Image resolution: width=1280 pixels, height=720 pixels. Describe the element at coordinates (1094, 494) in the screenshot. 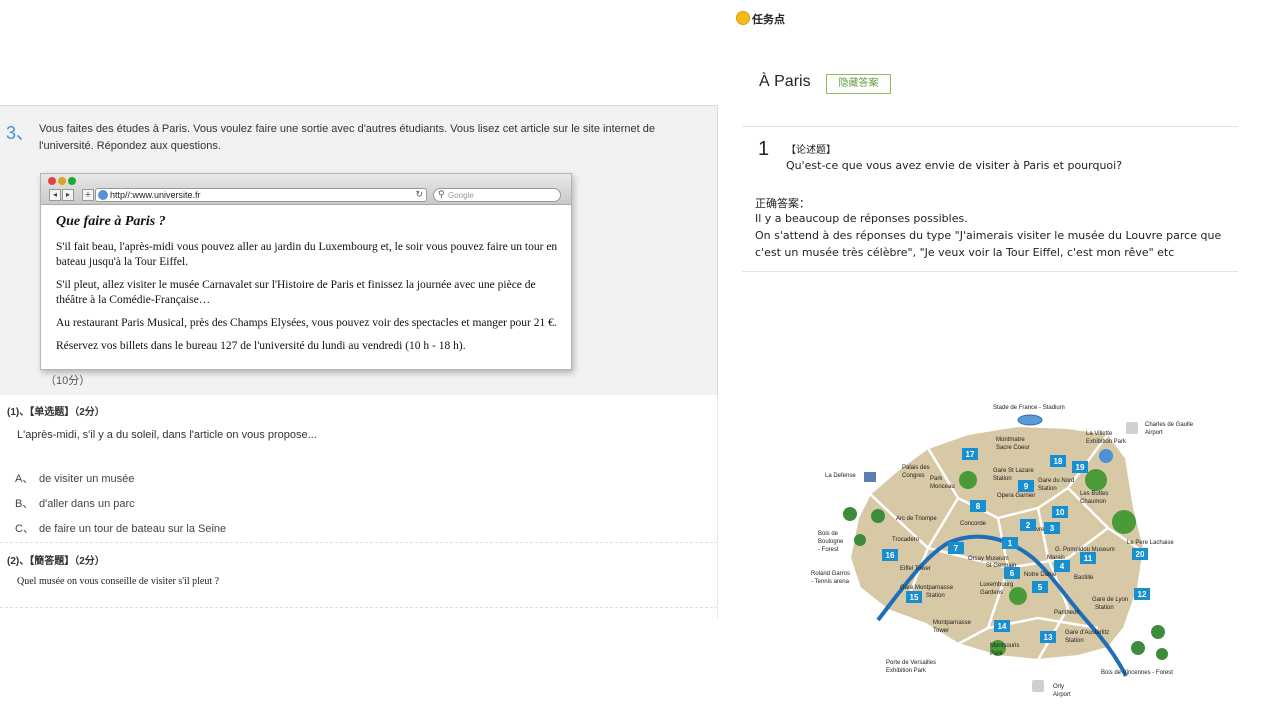

I see `map-label: Les Buttes` at that location.